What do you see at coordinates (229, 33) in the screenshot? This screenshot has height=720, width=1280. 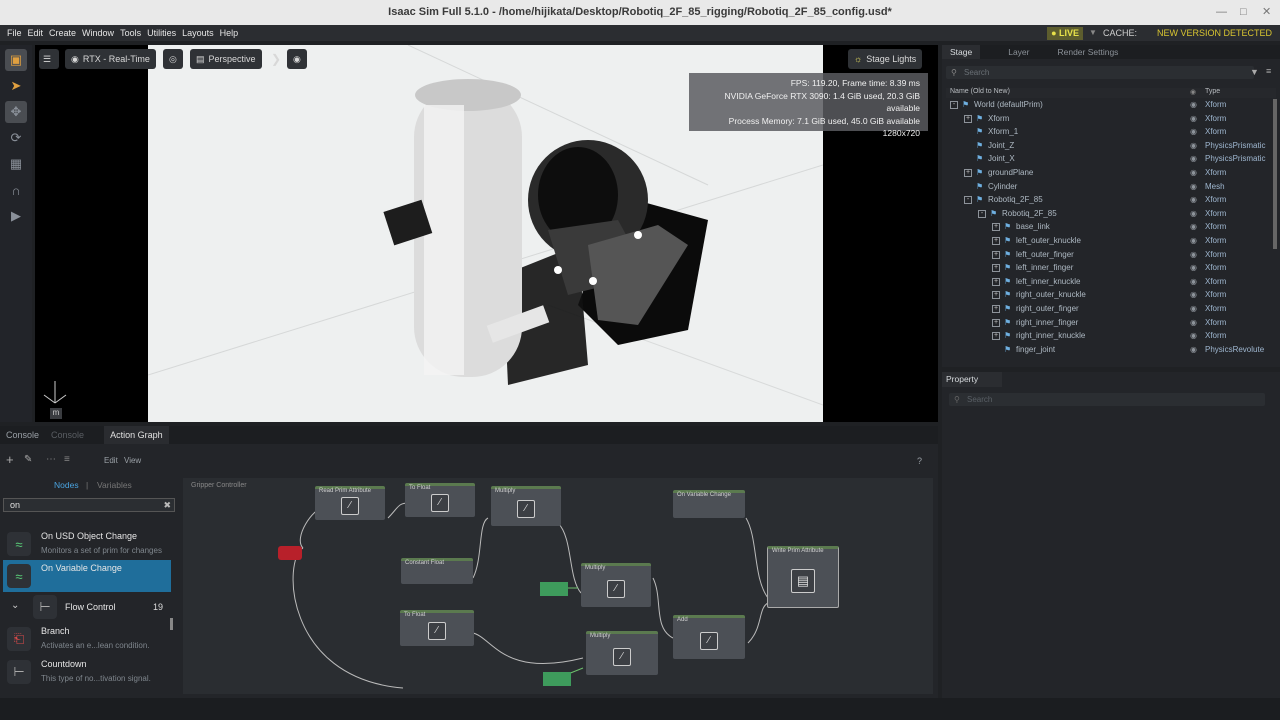 I see `menu-help: Help` at bounding box center [229, 33].